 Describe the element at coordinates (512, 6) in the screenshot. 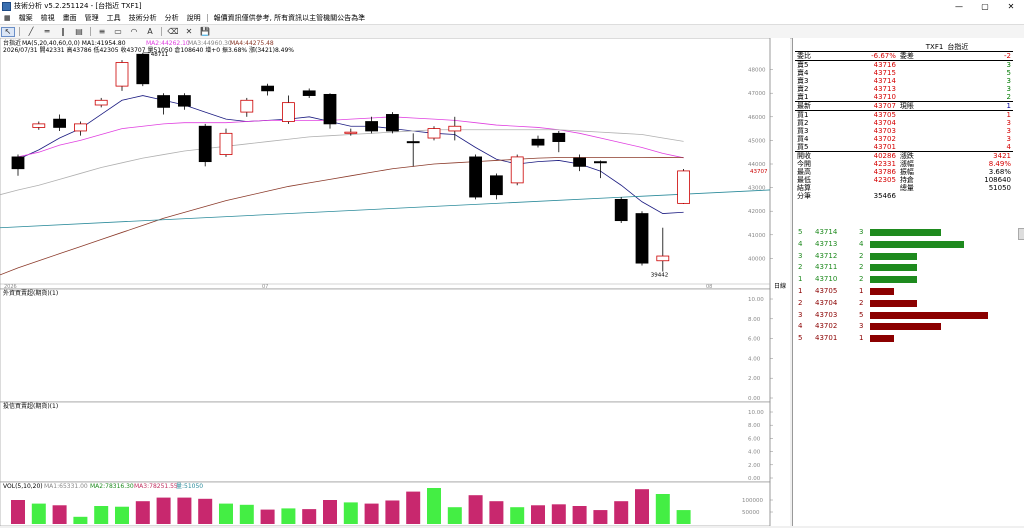

I see `title-bar: 技術分析 v5.2.251124 - [台指近 TXF1] — ▢ ✕` at that location.